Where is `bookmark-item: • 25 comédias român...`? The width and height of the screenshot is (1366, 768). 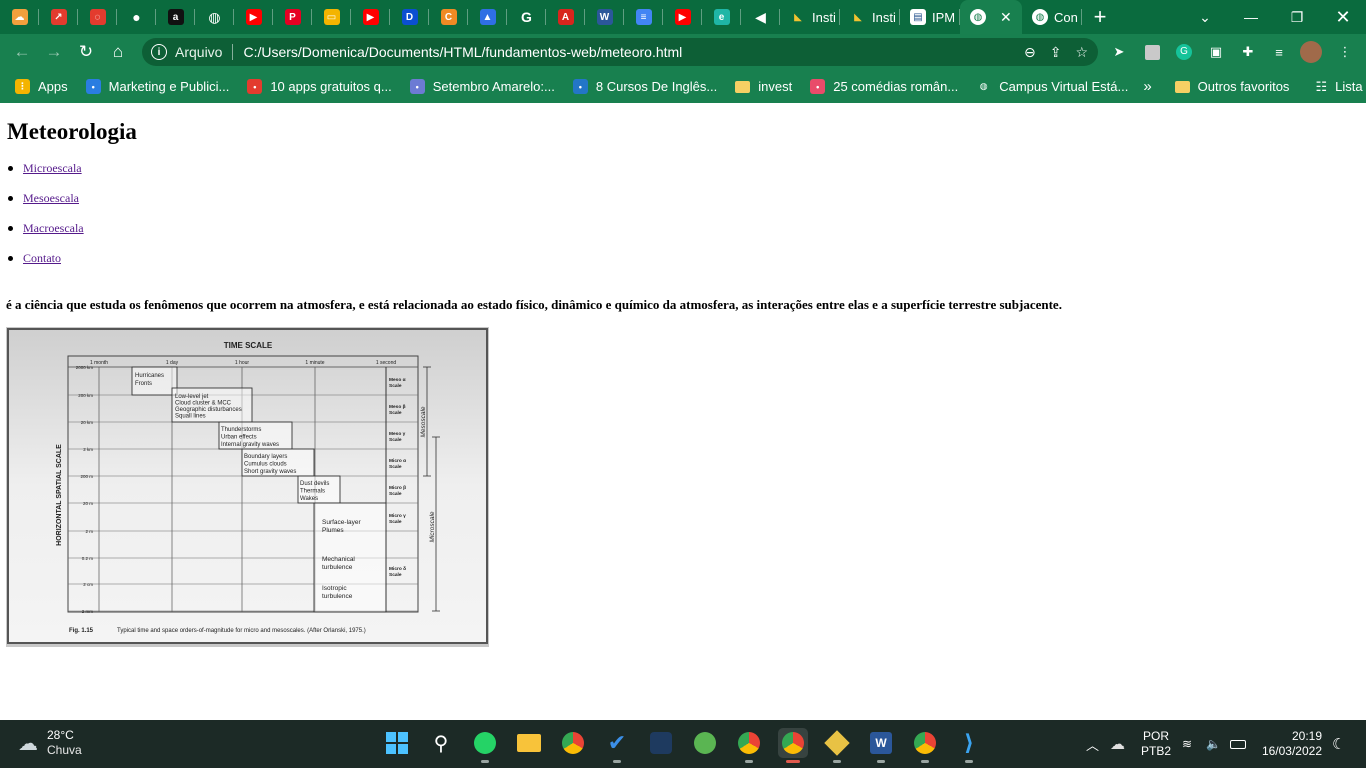
bookmark-item: • 25 comédias român... is located at coordinates (884, 87).